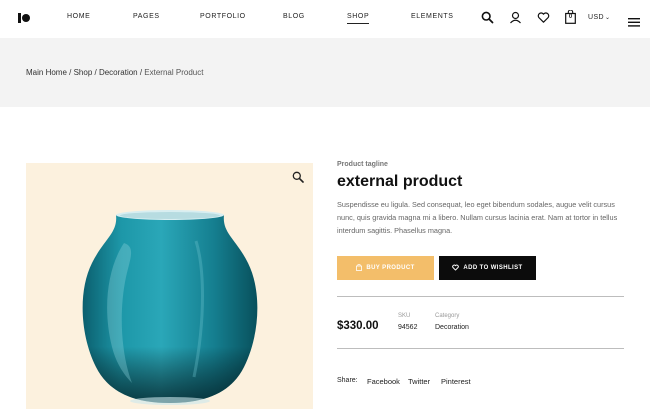  What do you see at coordinates (408, 327) in the screenshot?
I see `sku-value: 94562` at bounding box center [408, 327].